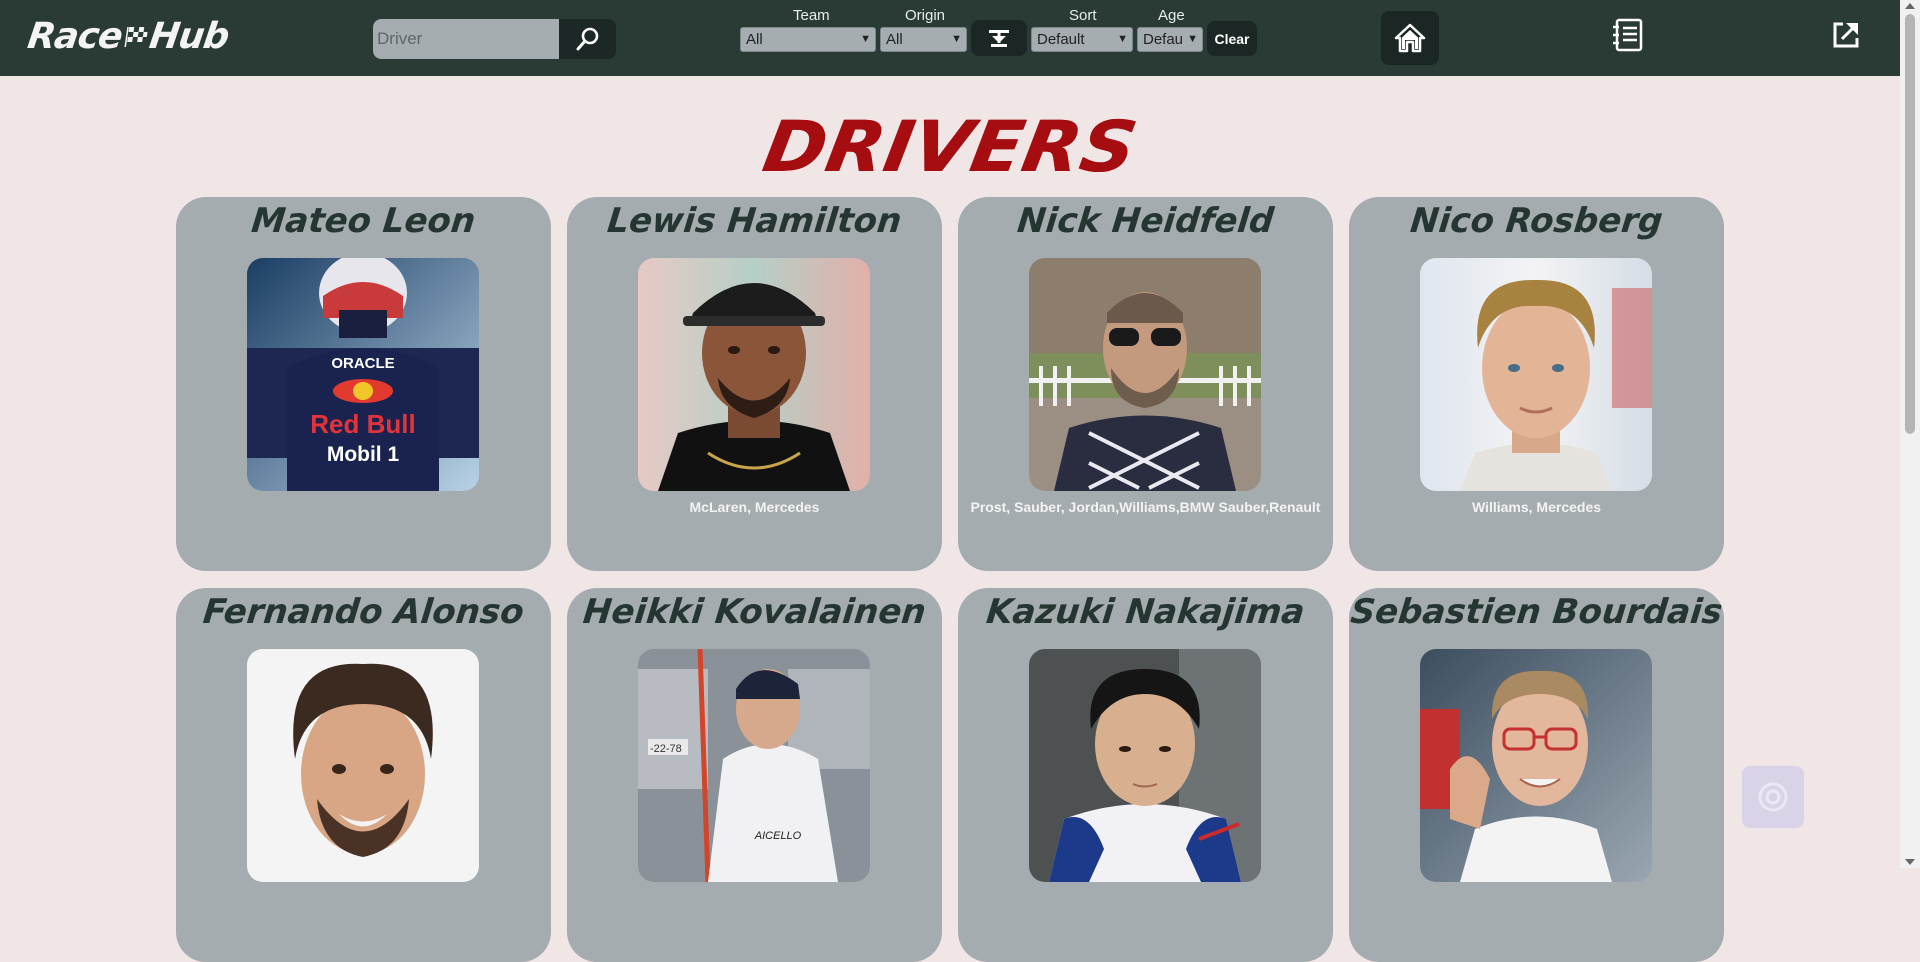 The width and height of the screenshot is (1920, 962). What do you see at coordinates (754, 765) in the screenshot?
I see `driver-photo: -22-78 AICELLO` at bounding box center [754, 765].